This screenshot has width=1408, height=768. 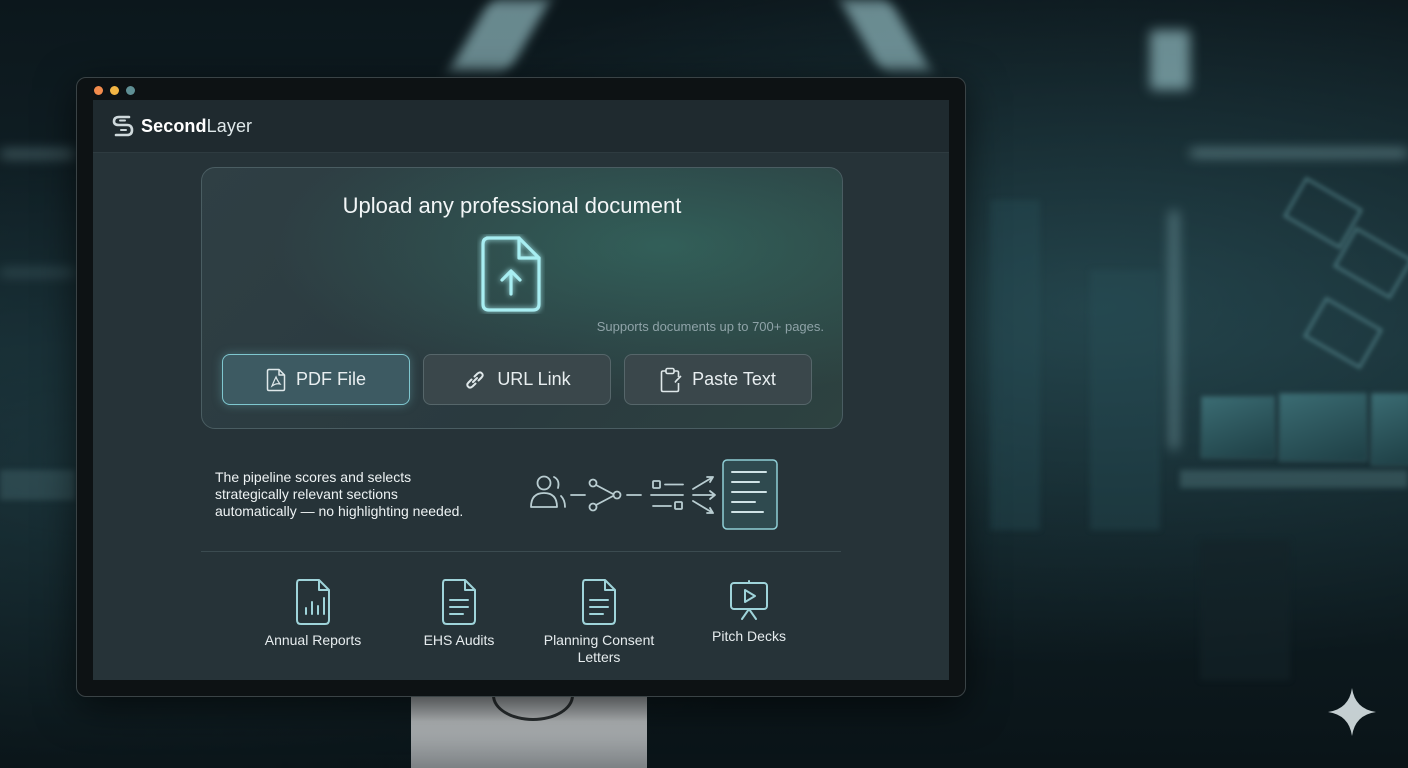 I want to click on presentation-icon, so click(x=749, y=600).